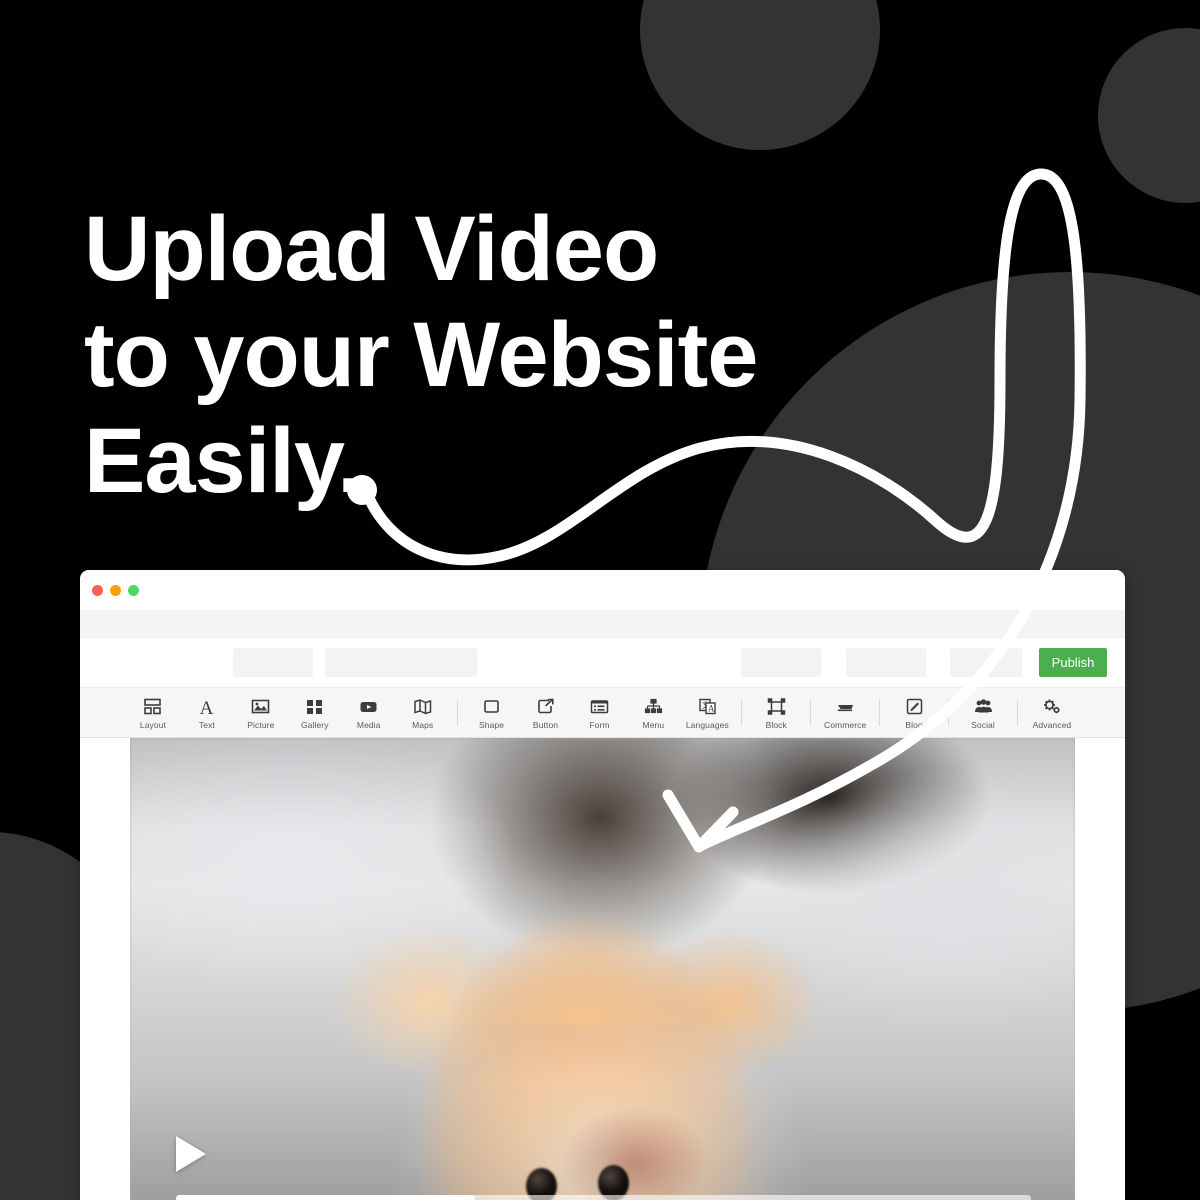  What do you see at coordinates (602, 624) in the screenshot?
I see `browser-tabstrip` at bounding box center [602, 624].